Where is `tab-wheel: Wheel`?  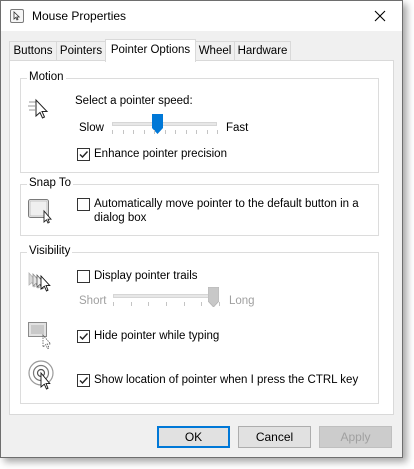
tab-wheel: Wheel is located at coordinates (215, 50).